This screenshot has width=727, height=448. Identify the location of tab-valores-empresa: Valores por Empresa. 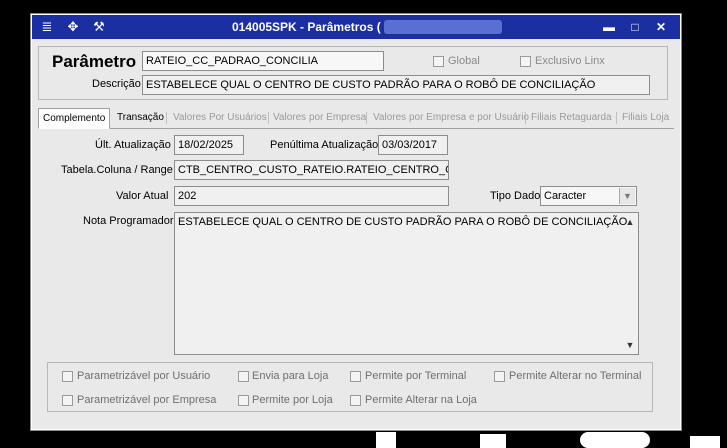
(319, 118).